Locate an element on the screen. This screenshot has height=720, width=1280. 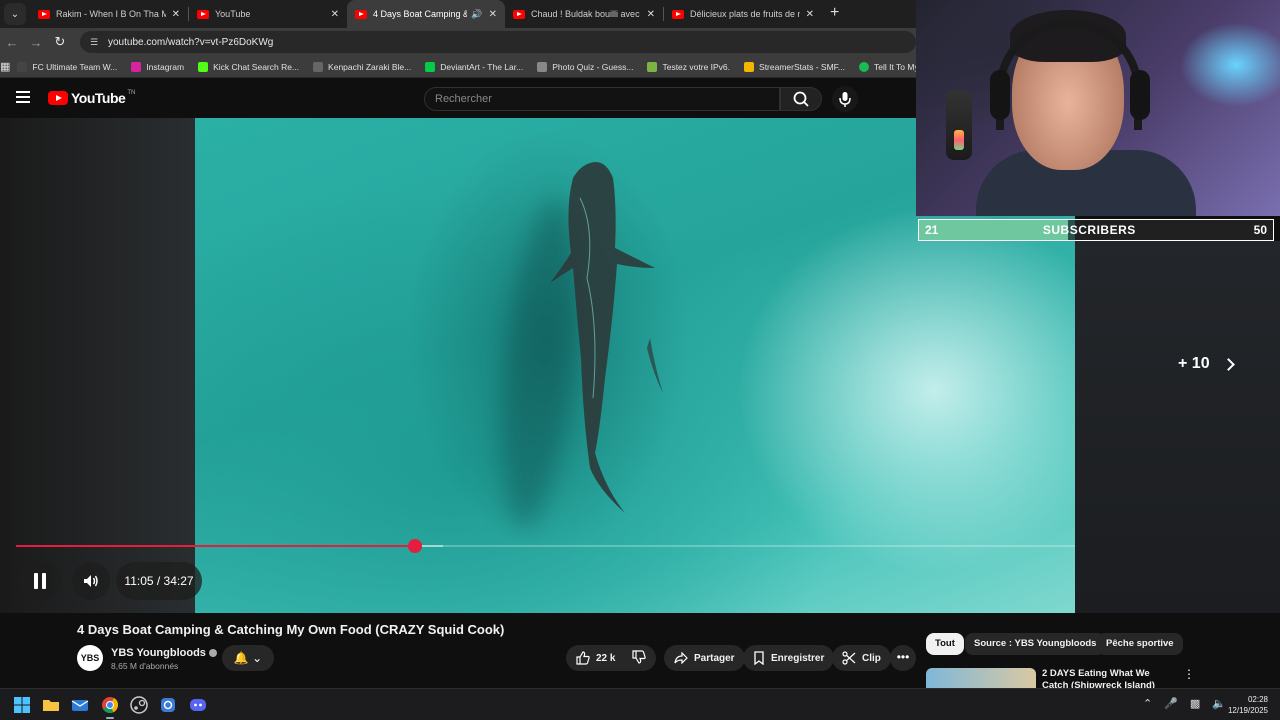
volume-icon is located at coordinates (91, 581).